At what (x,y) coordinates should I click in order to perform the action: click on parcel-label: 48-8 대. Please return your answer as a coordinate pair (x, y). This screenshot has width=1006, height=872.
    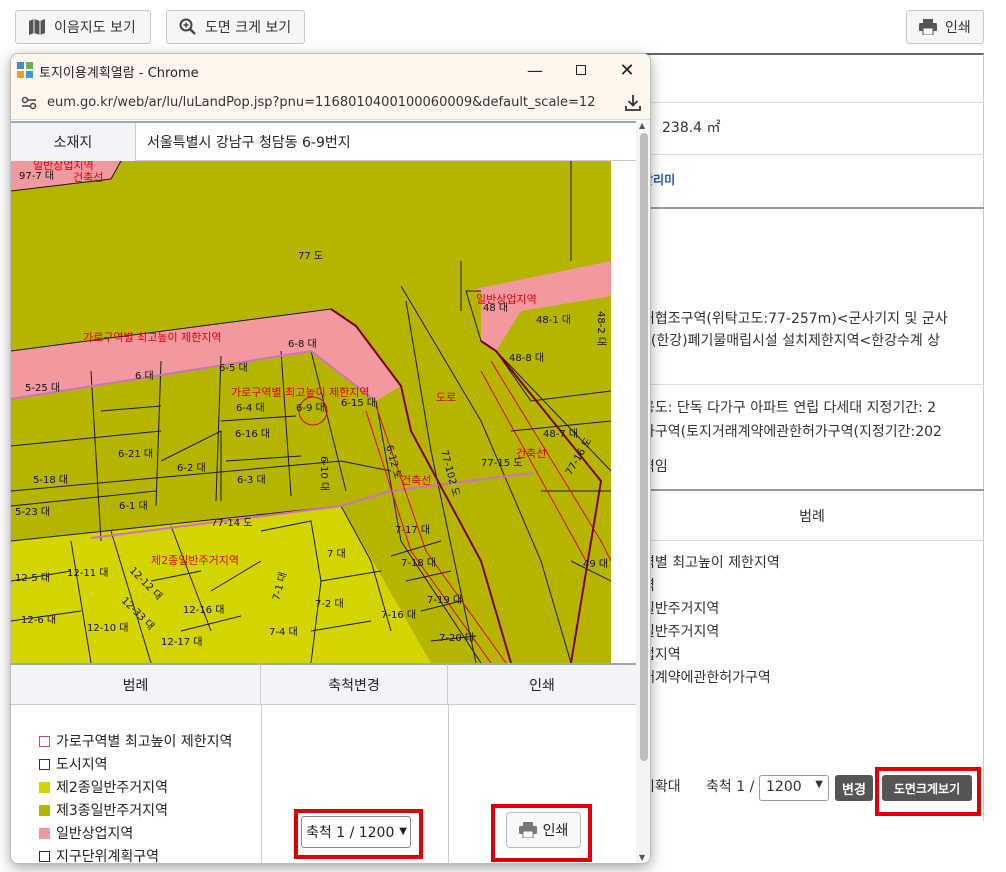
    Looking at the image, I should click on (526, 358).